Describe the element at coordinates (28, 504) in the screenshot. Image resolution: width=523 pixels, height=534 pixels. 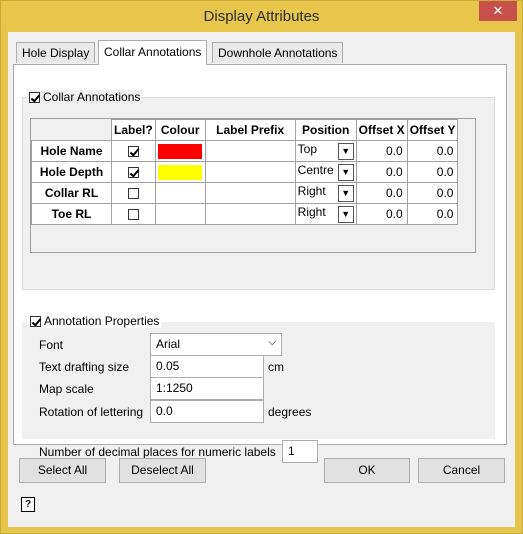
I see `help-icon: ?` at that location.